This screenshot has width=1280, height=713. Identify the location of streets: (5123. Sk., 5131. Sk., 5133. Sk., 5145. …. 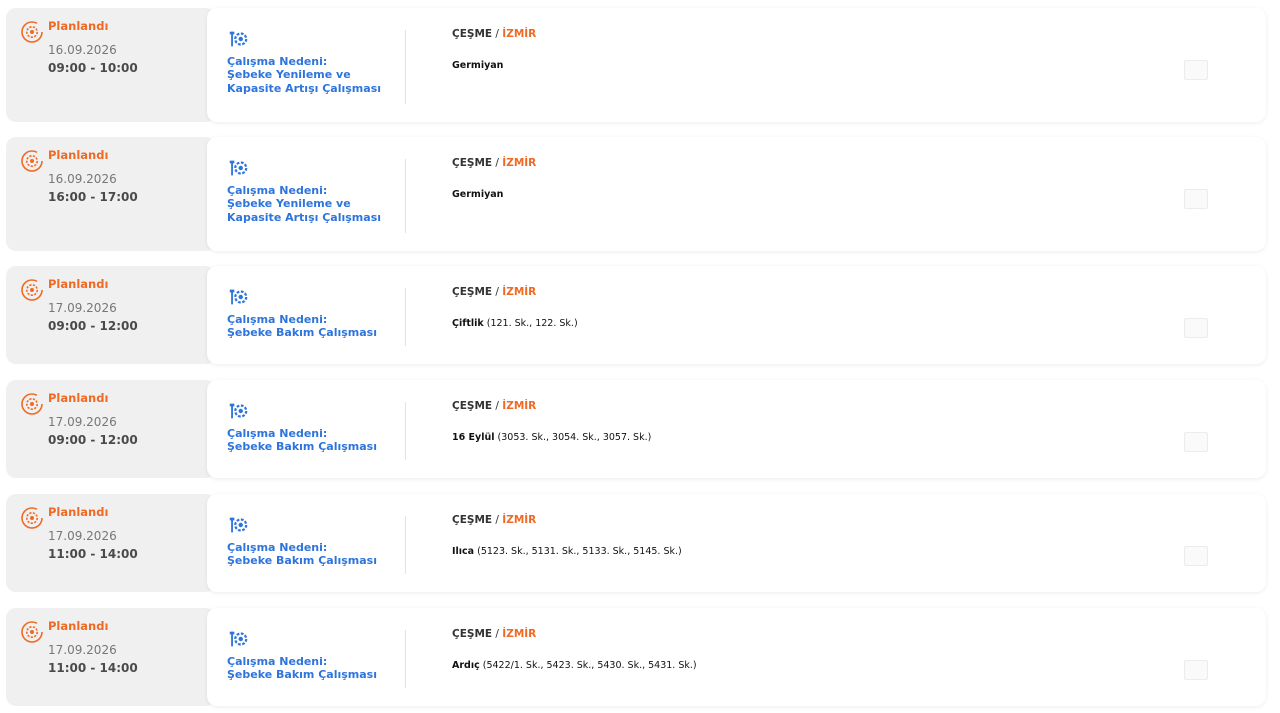
(578, 551).